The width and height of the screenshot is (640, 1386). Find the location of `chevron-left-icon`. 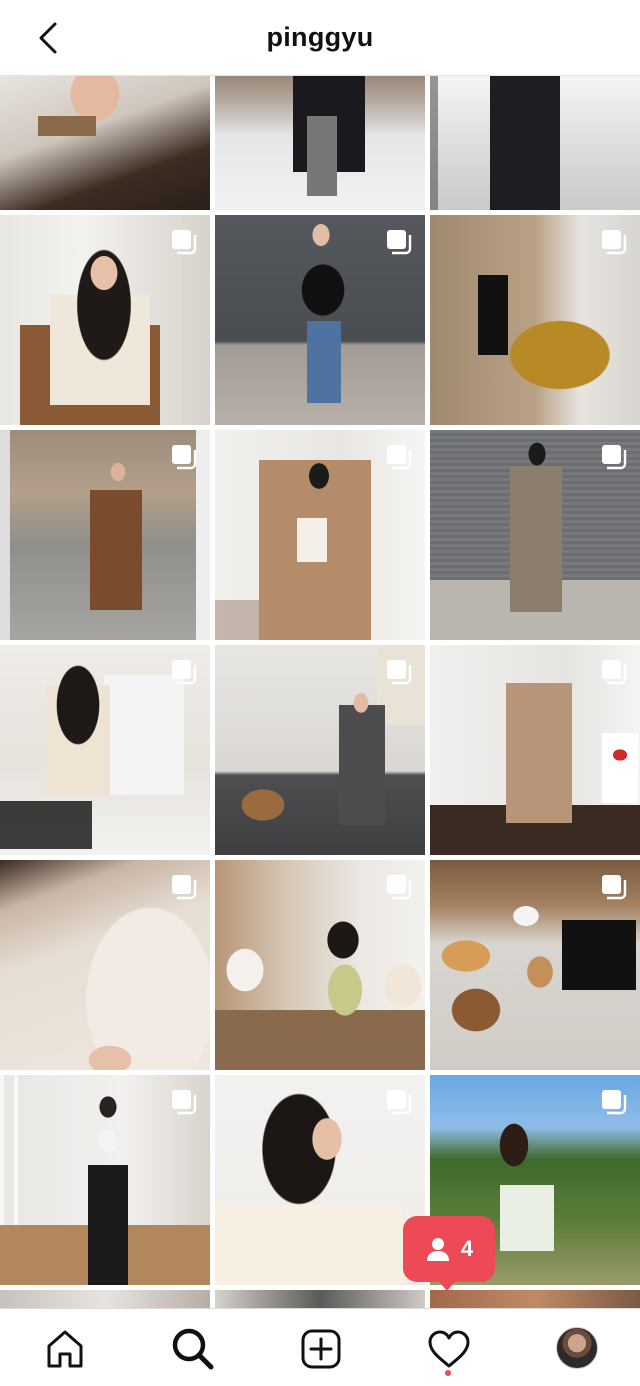

chevron-left-icon is located at coordinates (48, 38).